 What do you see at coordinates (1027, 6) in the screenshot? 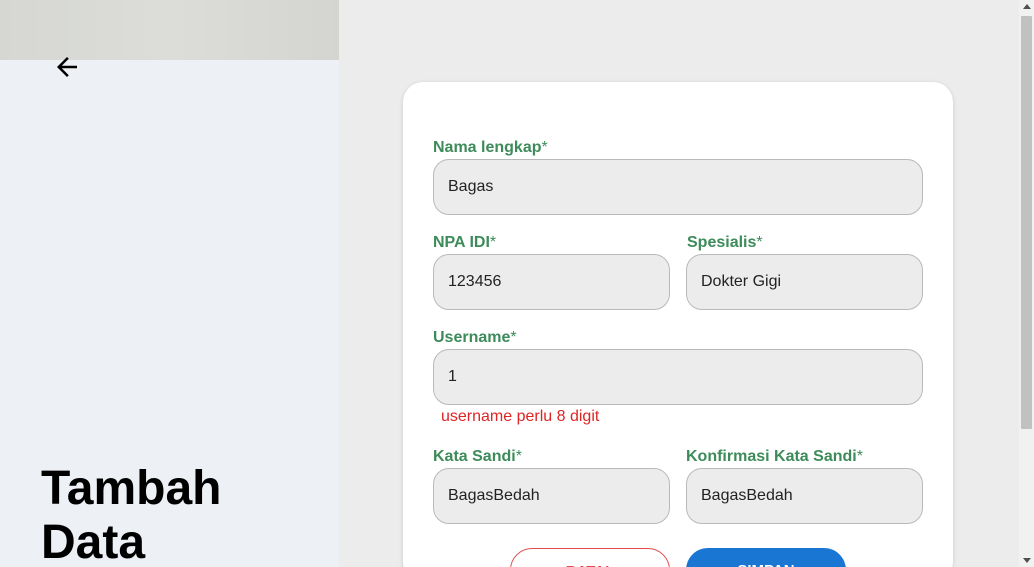
I see `scroll-up-arrow-icon` at bounding box center [1027, 6].